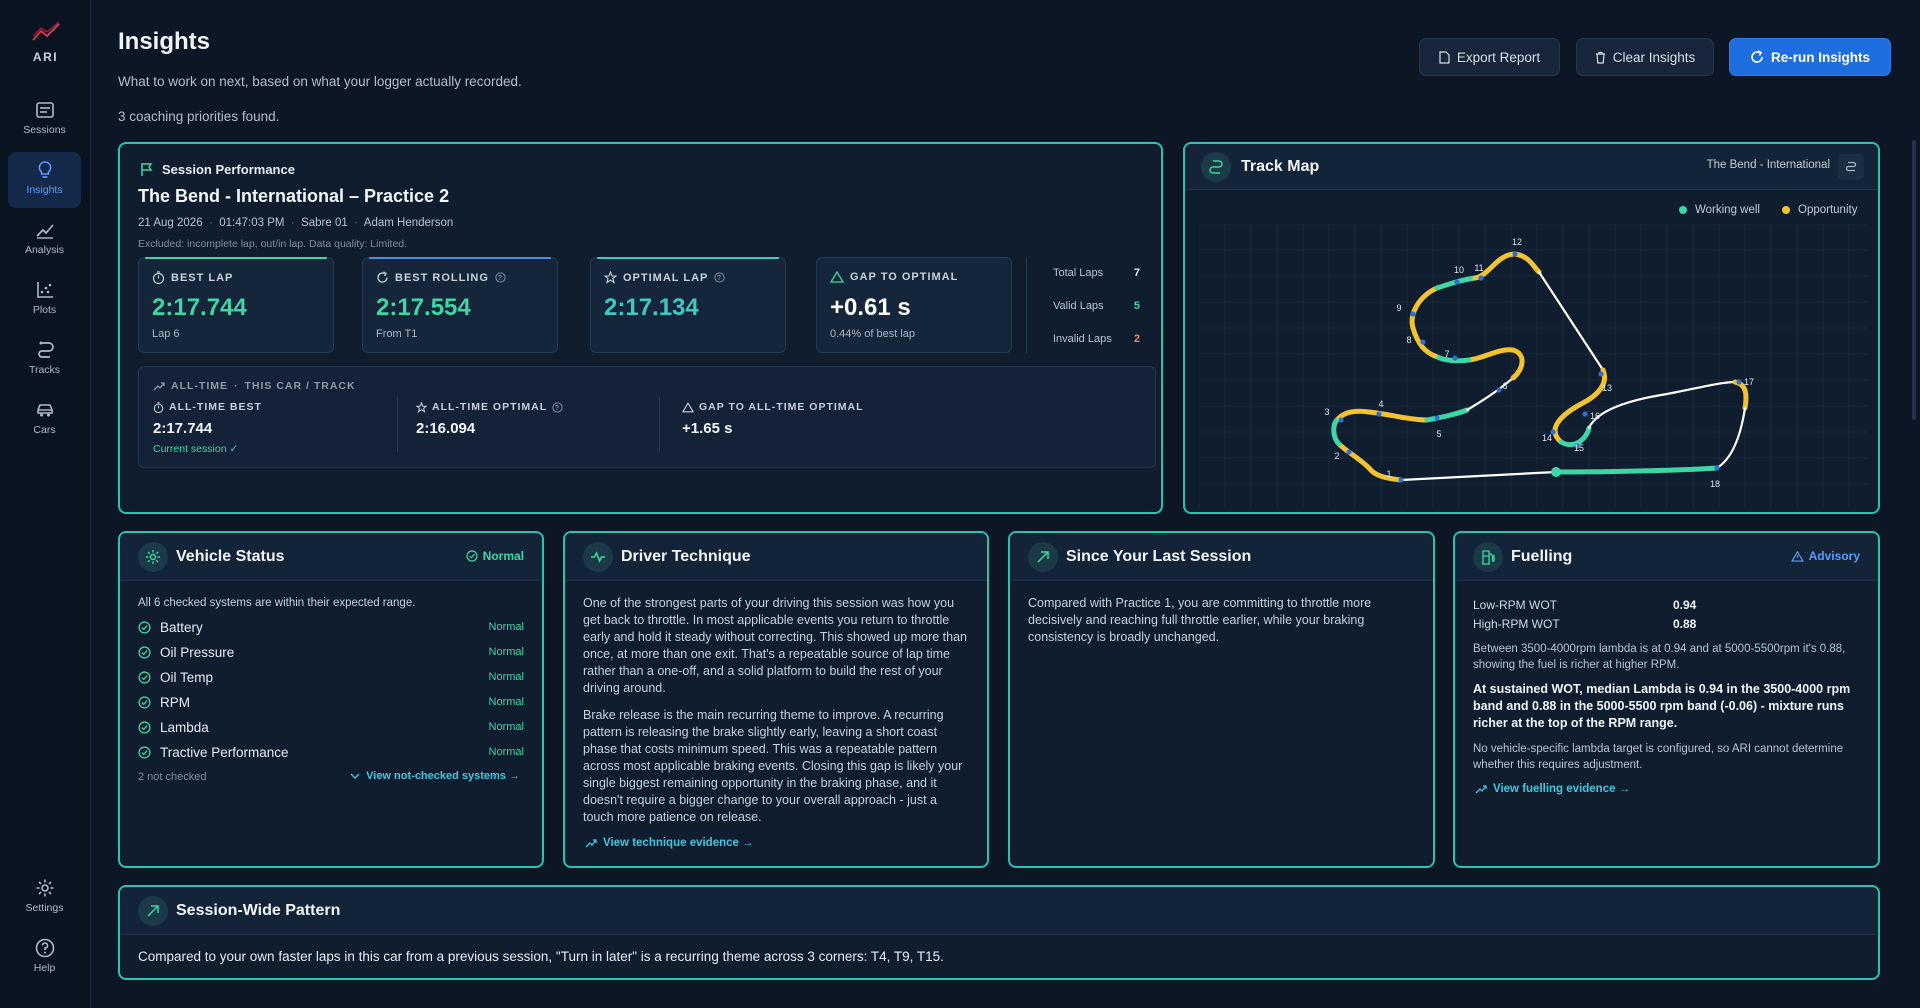 The image size is (1920, 1008). I want to click on session-driver: Adam Henderson, so click(408, 223).